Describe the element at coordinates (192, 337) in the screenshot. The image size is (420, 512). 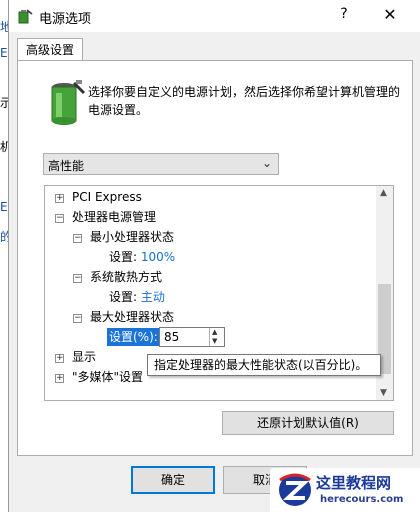
I see `max-state-spinbox: 85 ▲ ▼` at that location.